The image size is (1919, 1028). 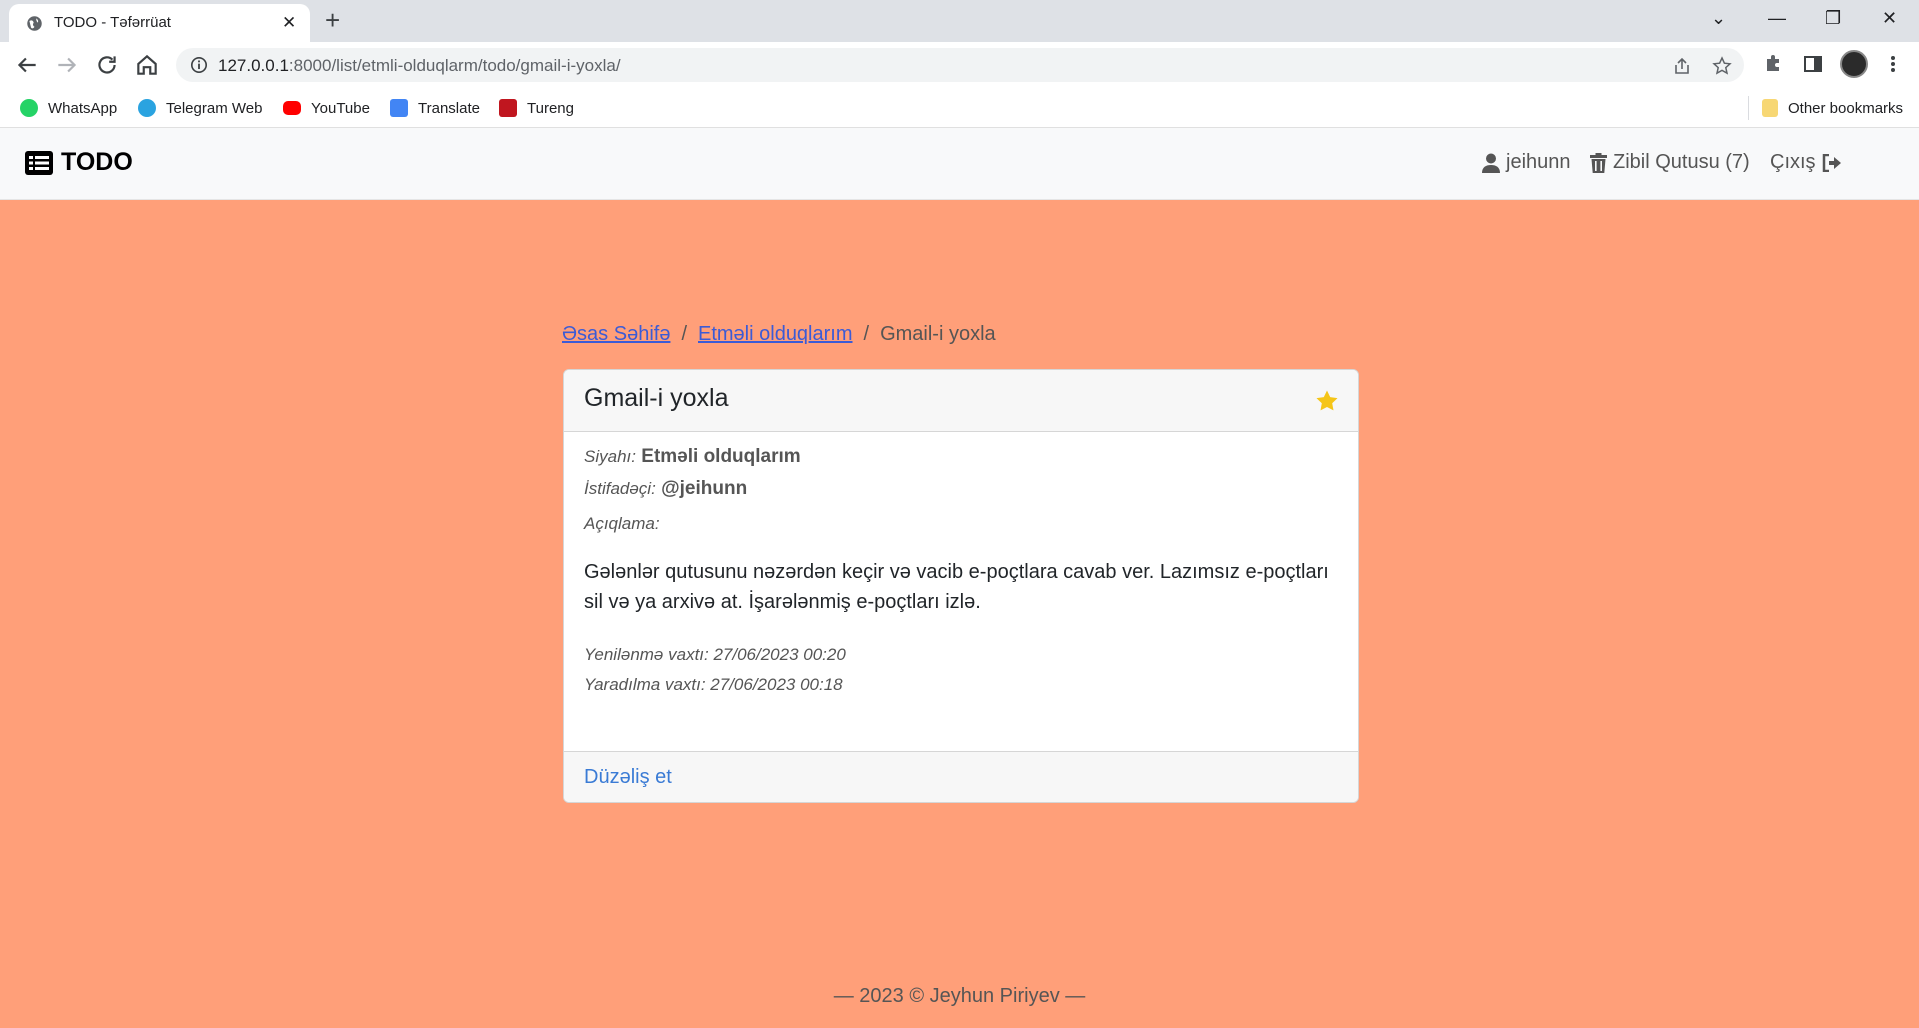 What do you see at coordinates (27, 65) in the screenshot?
I see `back-icon` at bounding box center [27, 65].